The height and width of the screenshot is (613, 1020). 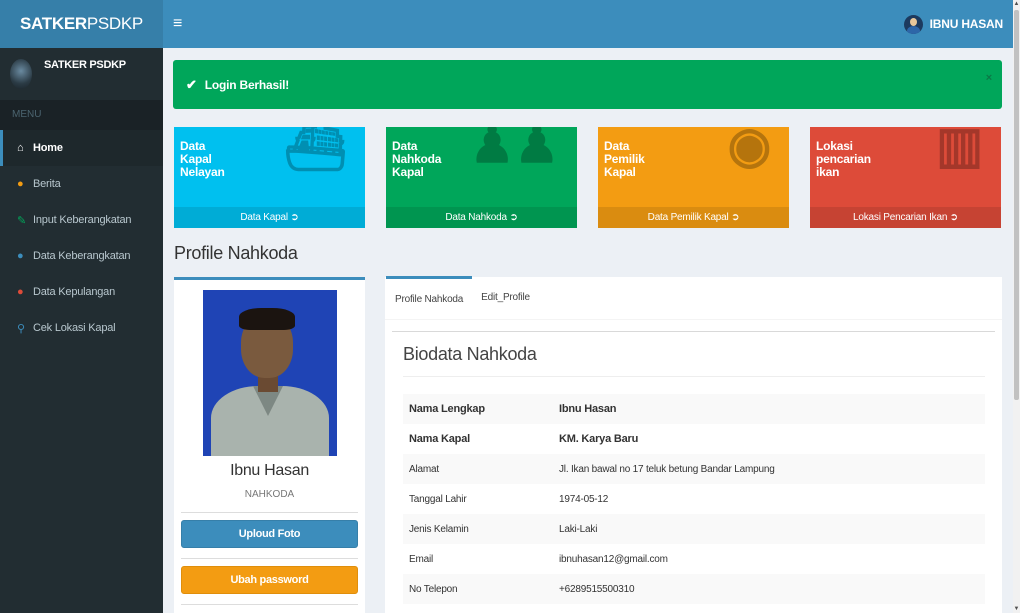 I want to click on sidebar-item-label: Cek Lokasi Kapal, so click(x=74, y=328).